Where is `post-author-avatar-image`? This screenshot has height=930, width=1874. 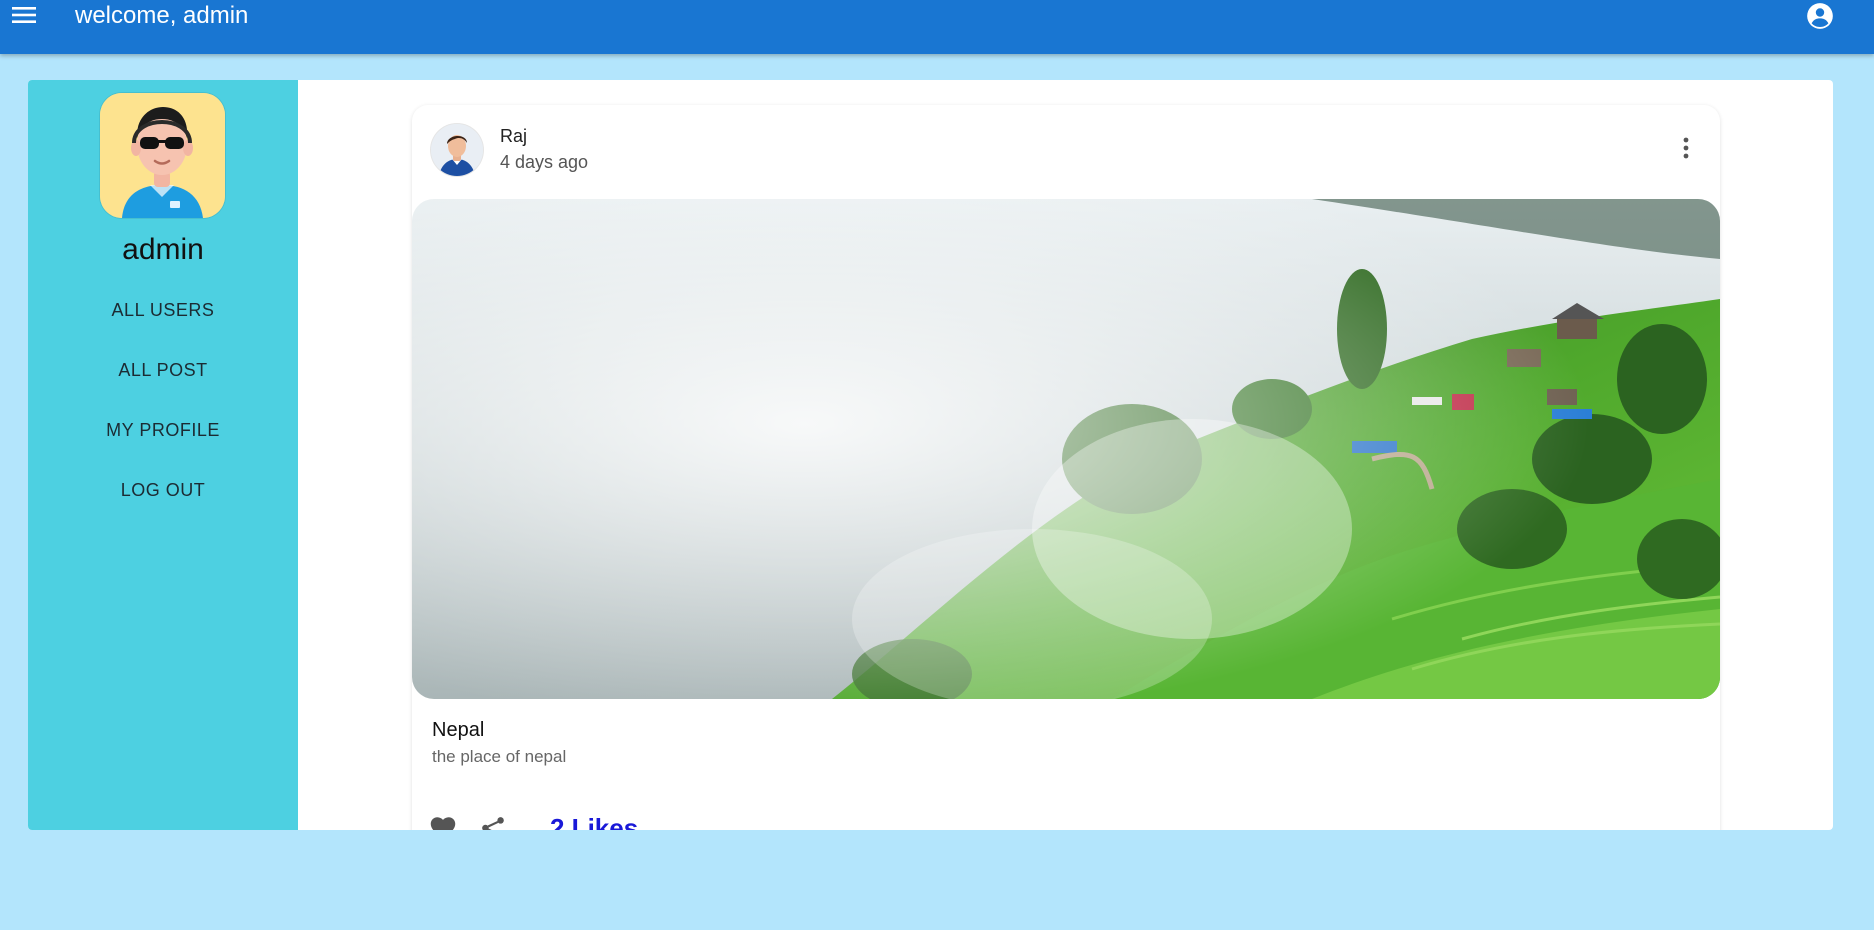 post-author-avatar-image is located at coordinates (457, 150).